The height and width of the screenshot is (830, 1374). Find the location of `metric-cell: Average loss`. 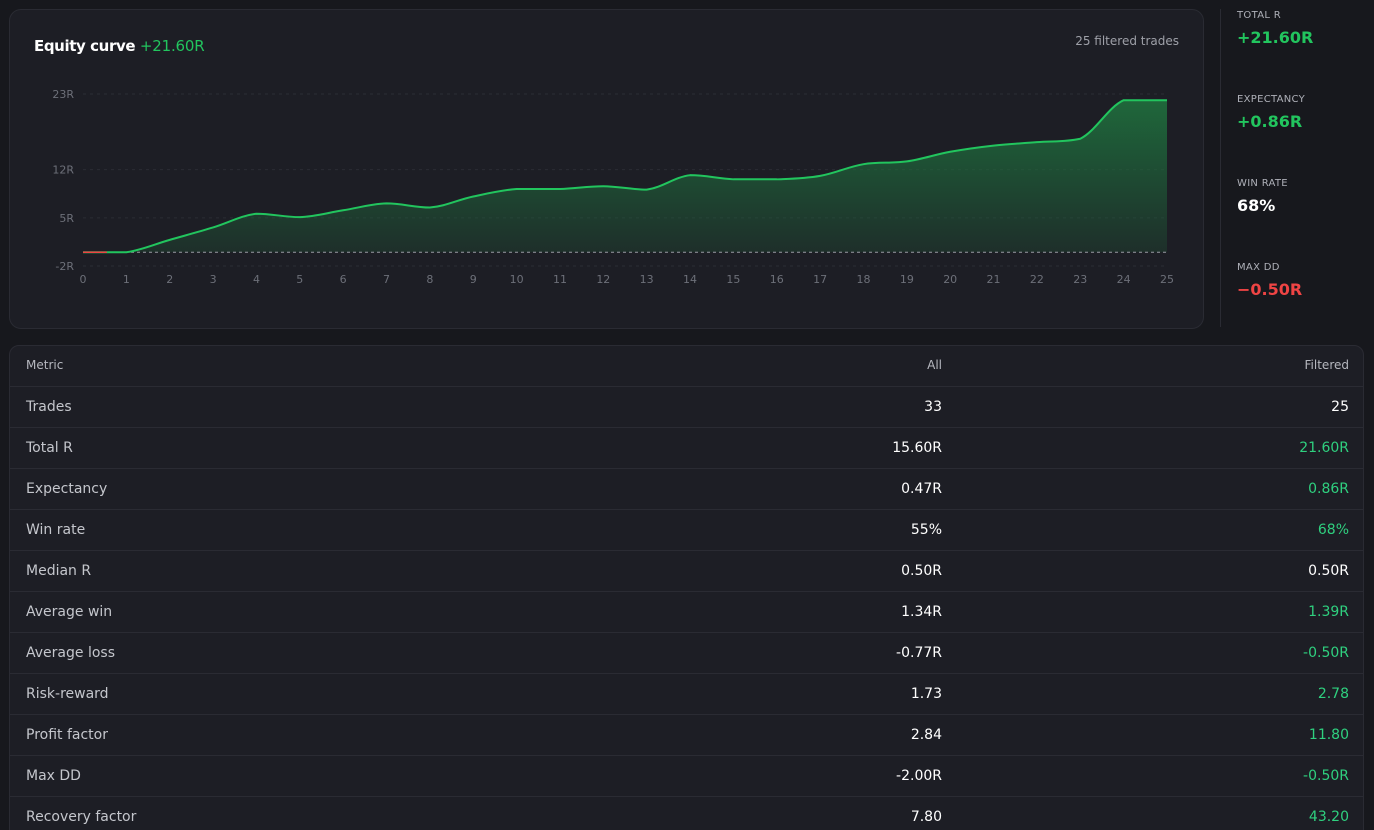

metric-cell: Average loss is located at coordinates (70, 653).